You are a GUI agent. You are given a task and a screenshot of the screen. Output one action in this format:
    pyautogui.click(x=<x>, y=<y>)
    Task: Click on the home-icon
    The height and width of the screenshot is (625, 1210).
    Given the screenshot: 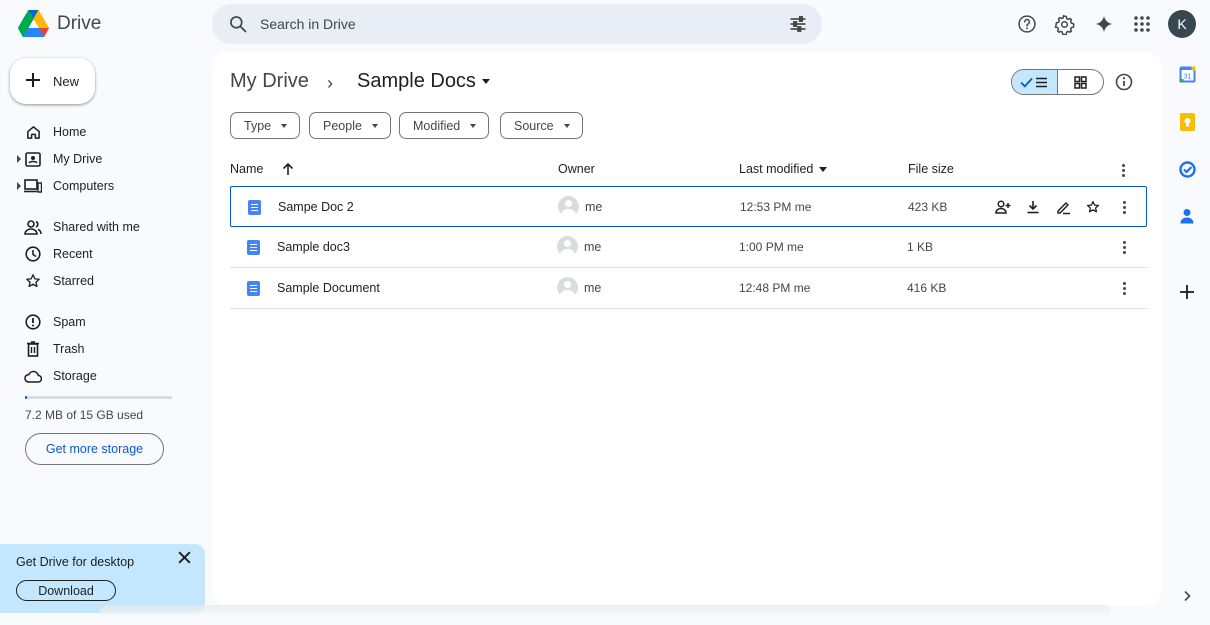 What is the action you would take?
    pyautogui.click(x=33, y=132)
    